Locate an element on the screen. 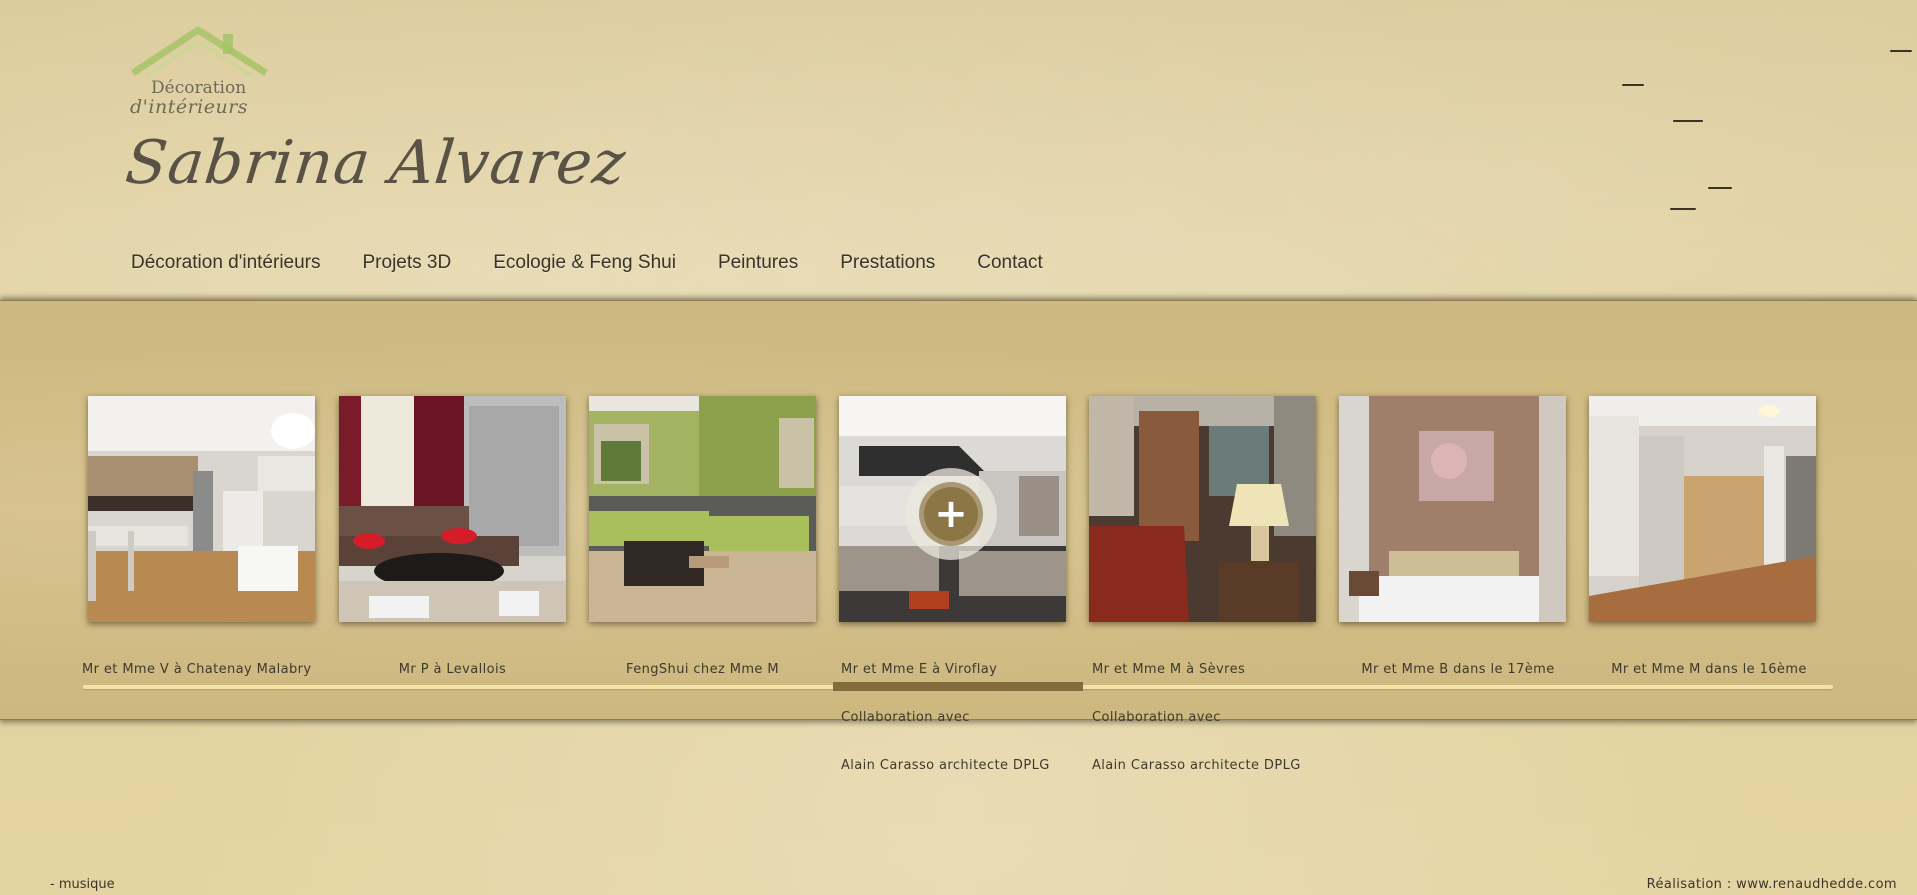 The width and height of the screenshot is (1917, 895). caption-line: Mr et Mme B dans le 17ème is located at coordinates (1458, 669).